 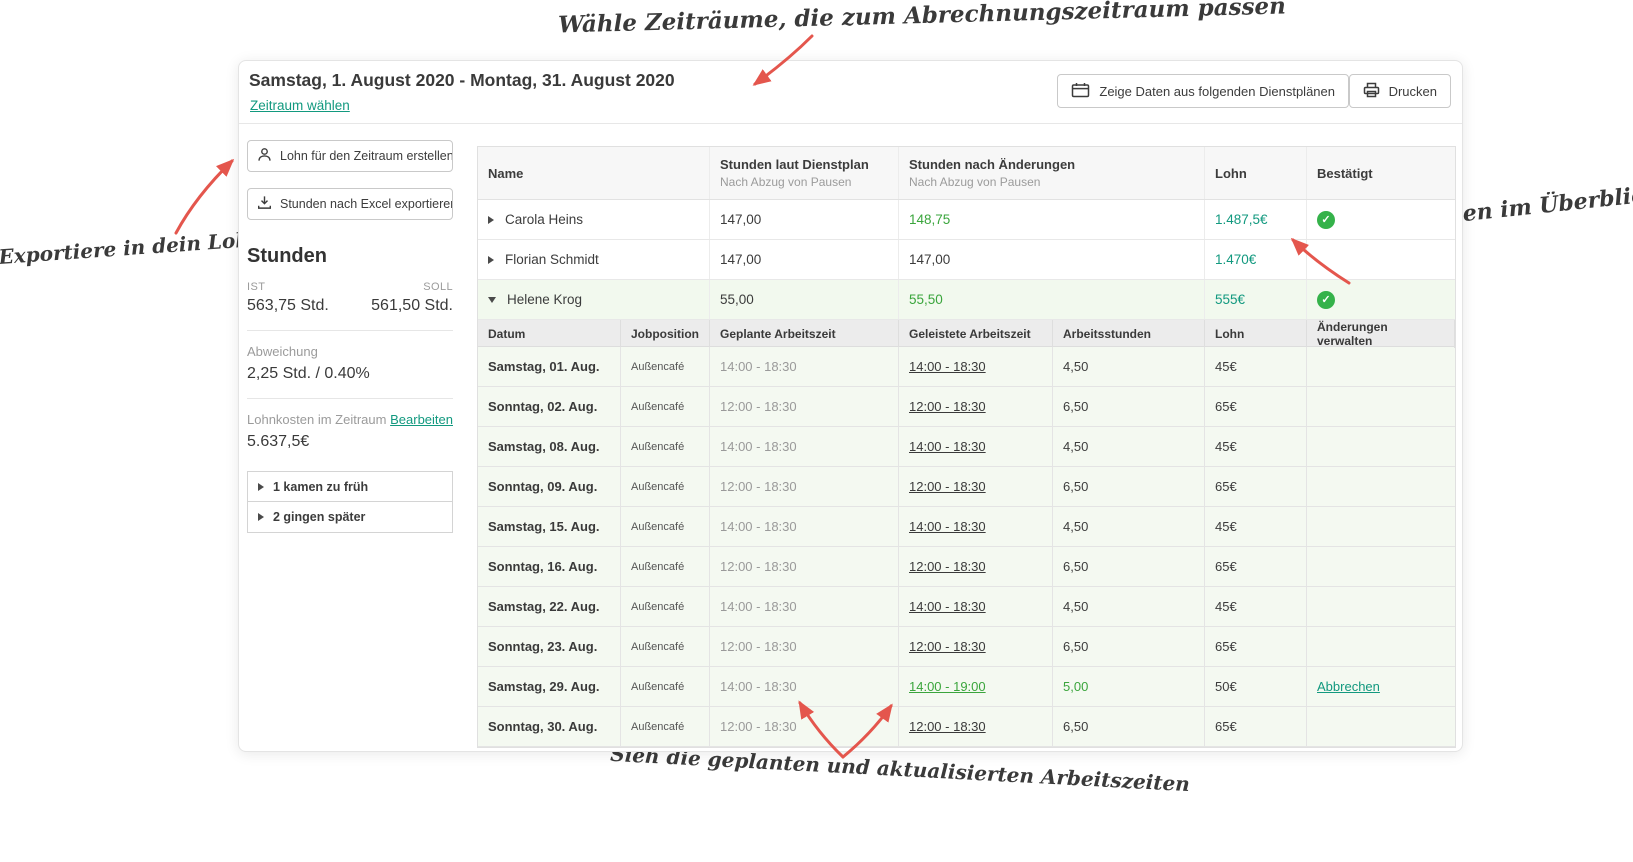 I want to click on col-manage-changes: Änderungen verwalten, so click(x=1381, y=334).